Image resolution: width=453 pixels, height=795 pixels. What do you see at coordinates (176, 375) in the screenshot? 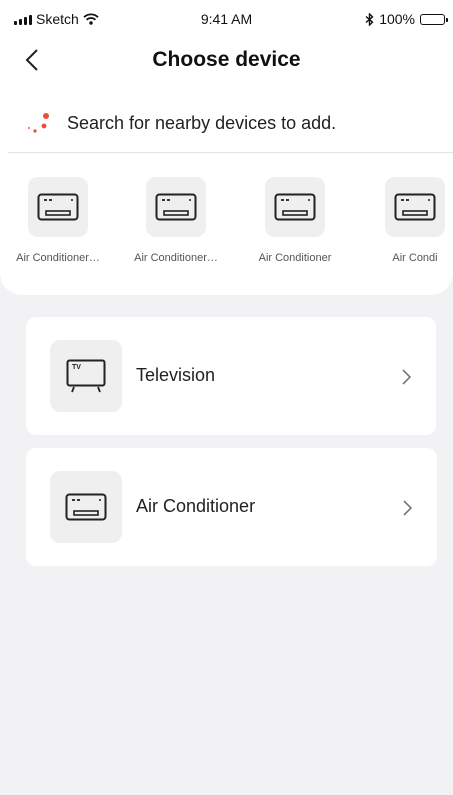
I see `device-type-name: Television` at bounding box center [176, 375].